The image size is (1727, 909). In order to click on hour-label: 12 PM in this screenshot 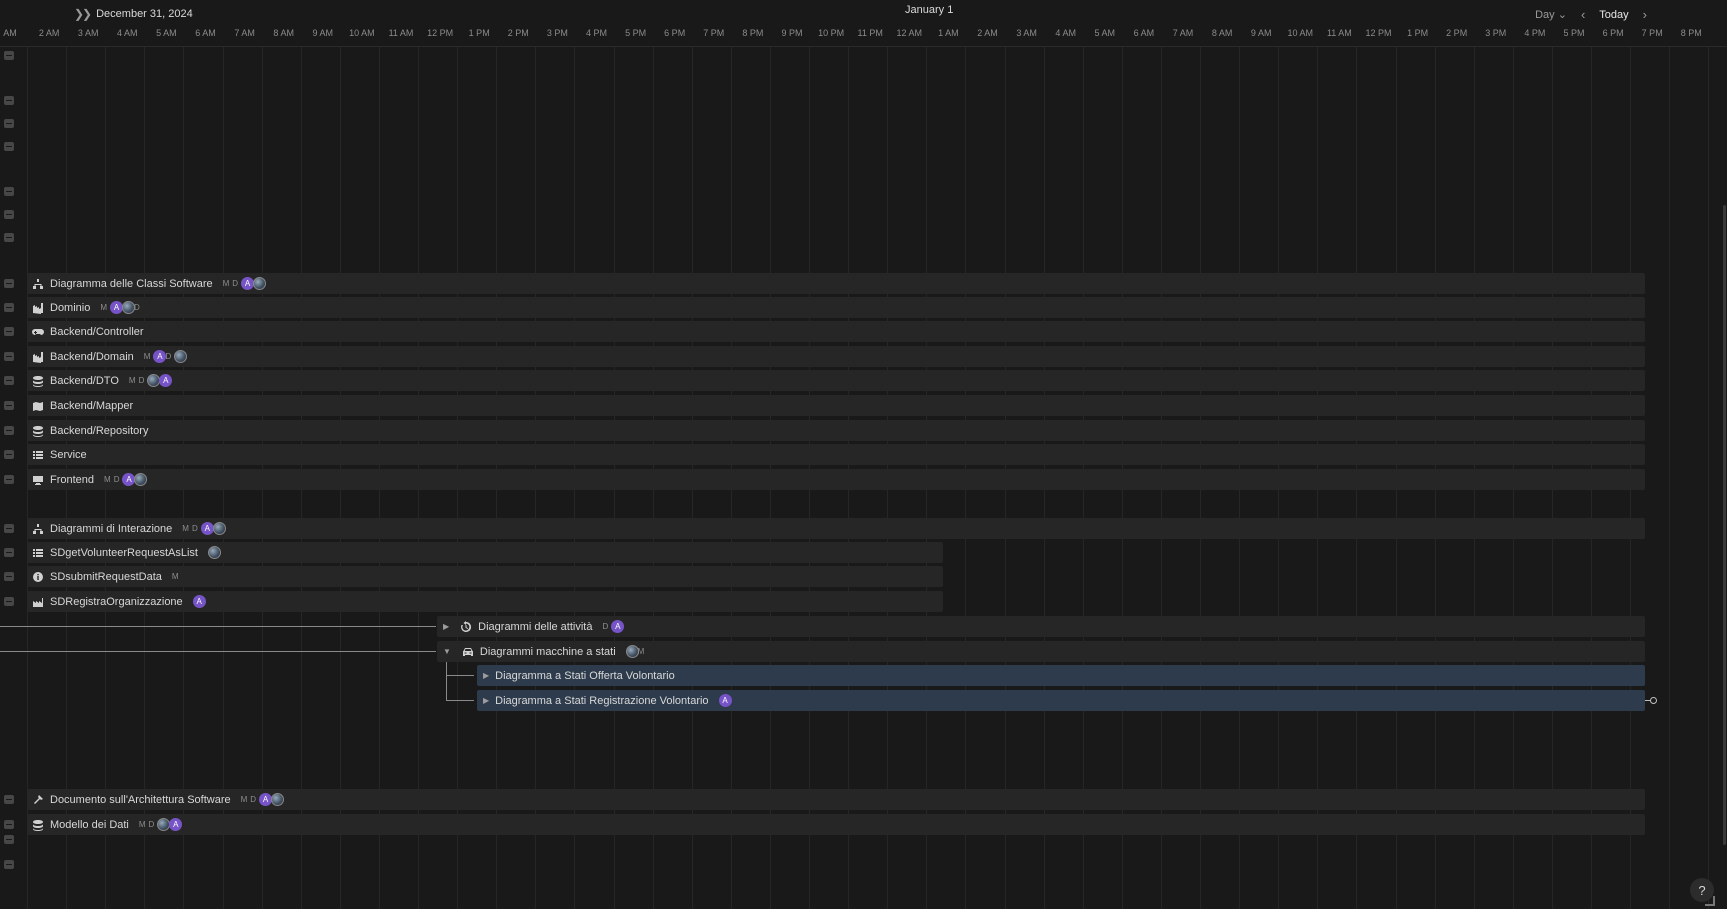, I will do `click(1378, 33)`.